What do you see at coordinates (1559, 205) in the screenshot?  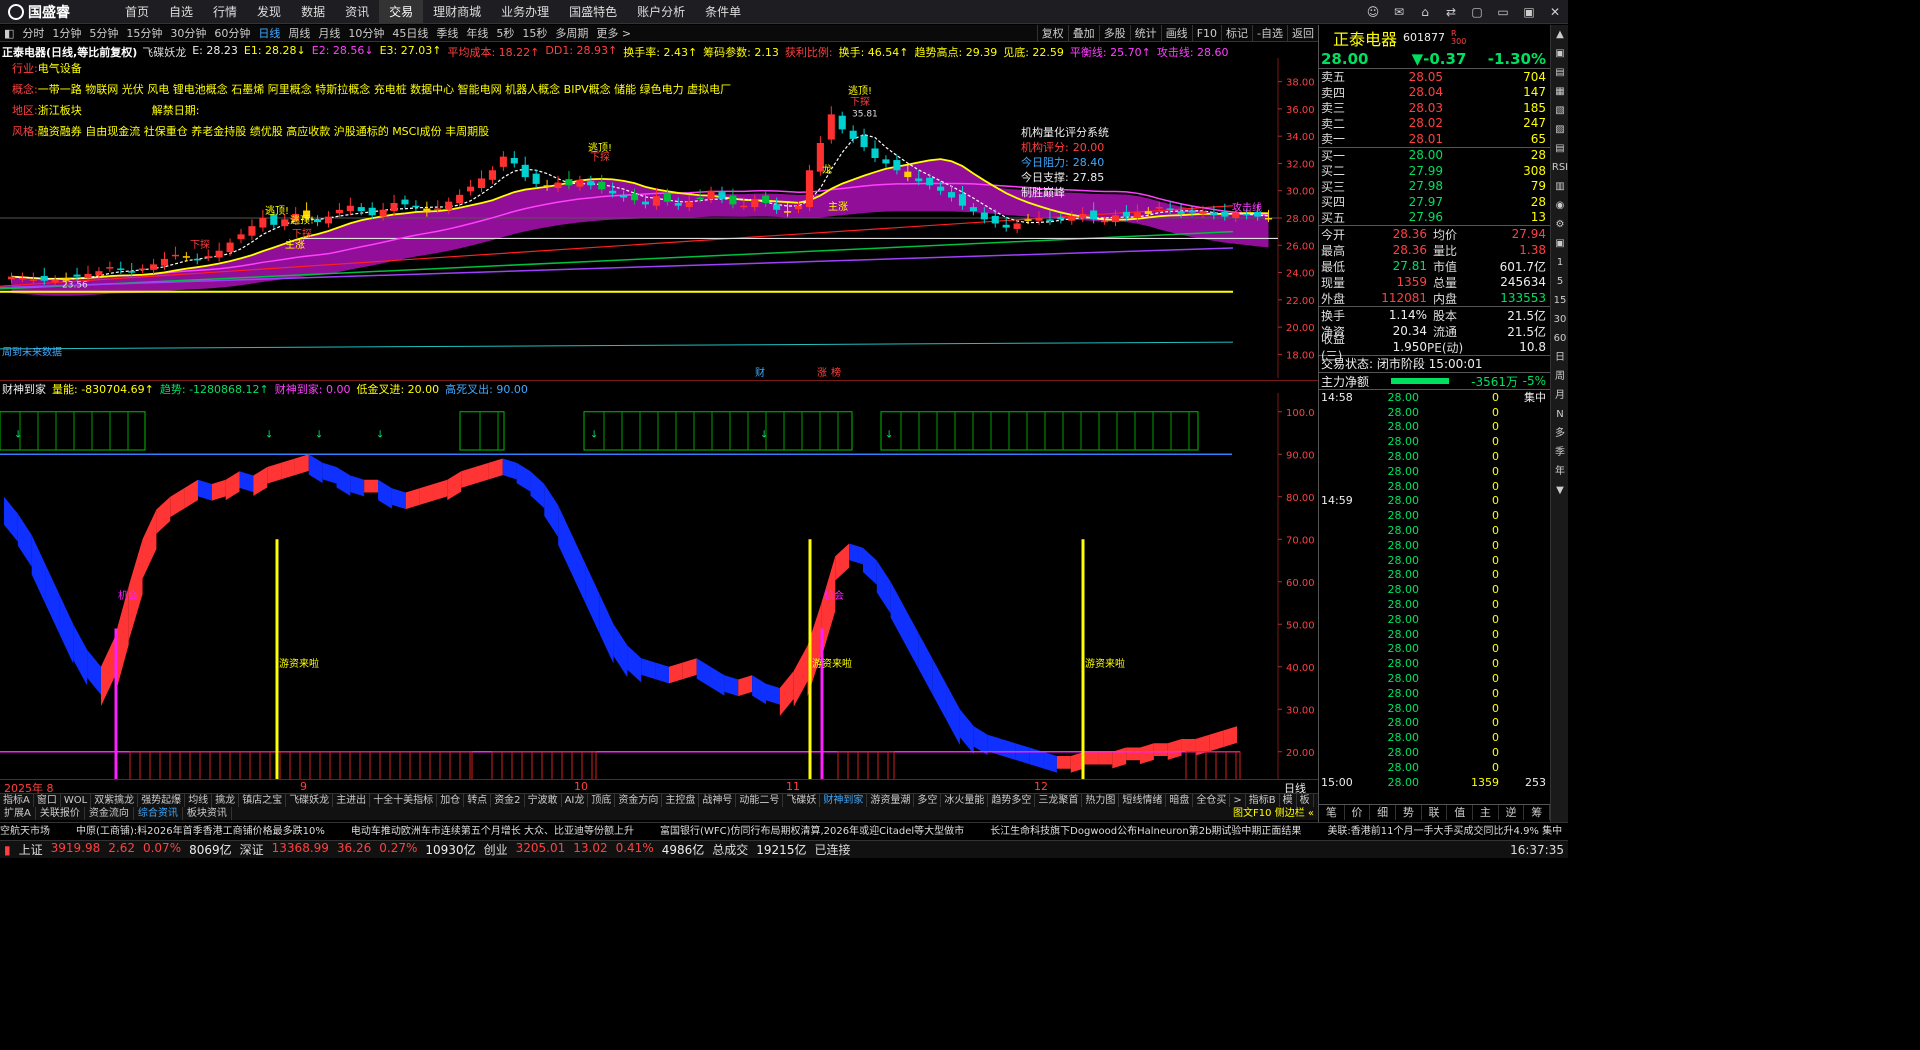 I see `side-tool-icon: ◉` at bounding box center [1559, 205].